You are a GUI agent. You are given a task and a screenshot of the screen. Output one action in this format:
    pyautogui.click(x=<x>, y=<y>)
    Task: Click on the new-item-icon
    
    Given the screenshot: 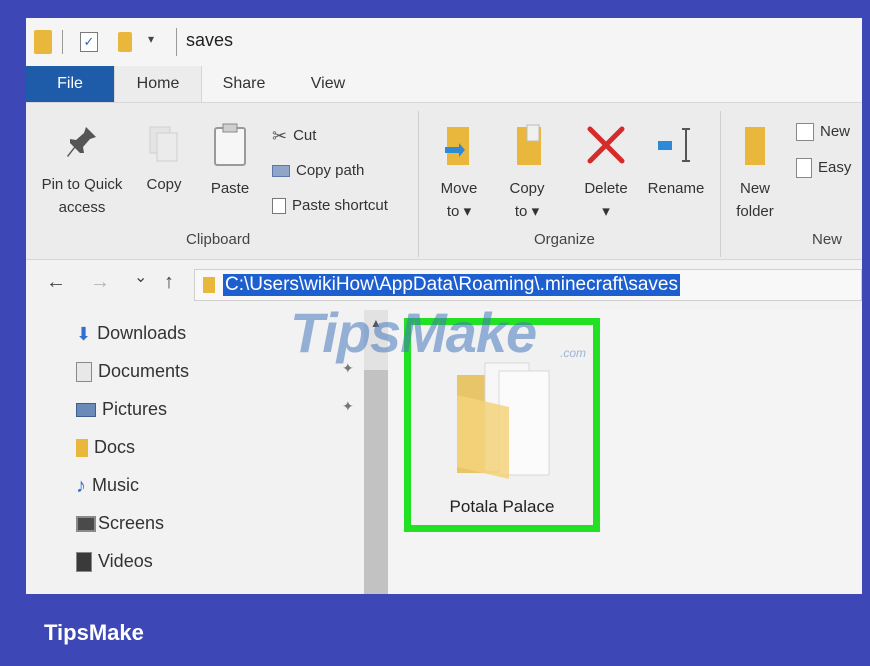 What is the action you would take?
    pyautogui.click(x=805, y=132)
    